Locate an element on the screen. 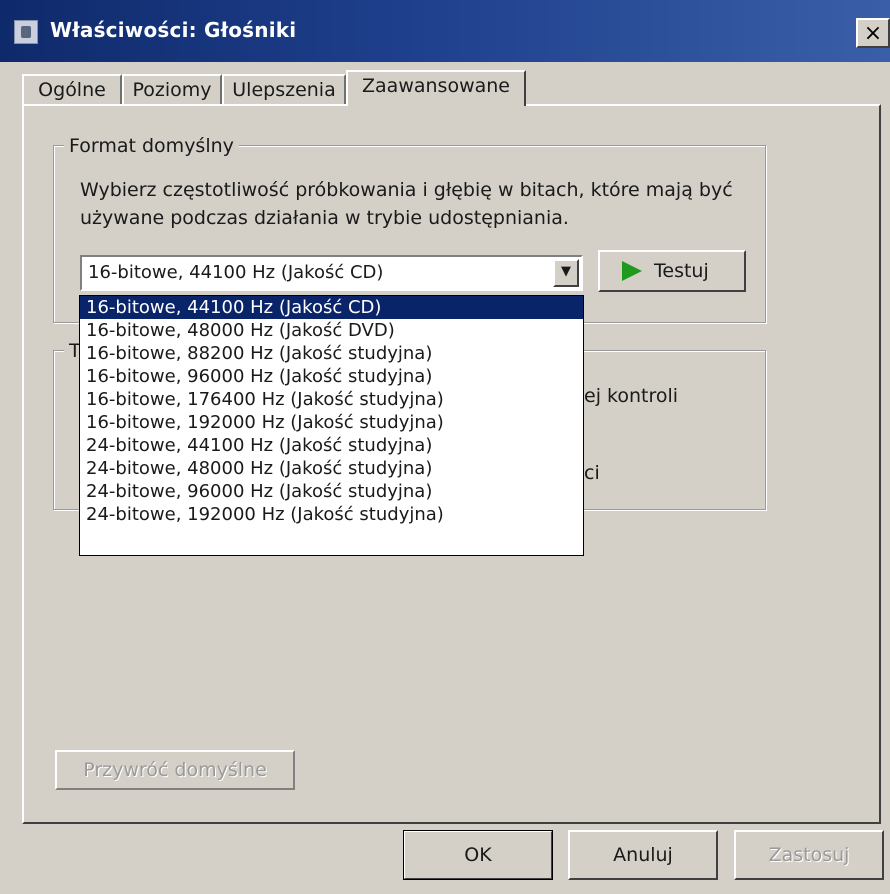 This screenshot has height=894, width=890. format-select: 16-bitowe, 44100 Hz (Jakość CD) ▼ is located at coordinates (331, 273).